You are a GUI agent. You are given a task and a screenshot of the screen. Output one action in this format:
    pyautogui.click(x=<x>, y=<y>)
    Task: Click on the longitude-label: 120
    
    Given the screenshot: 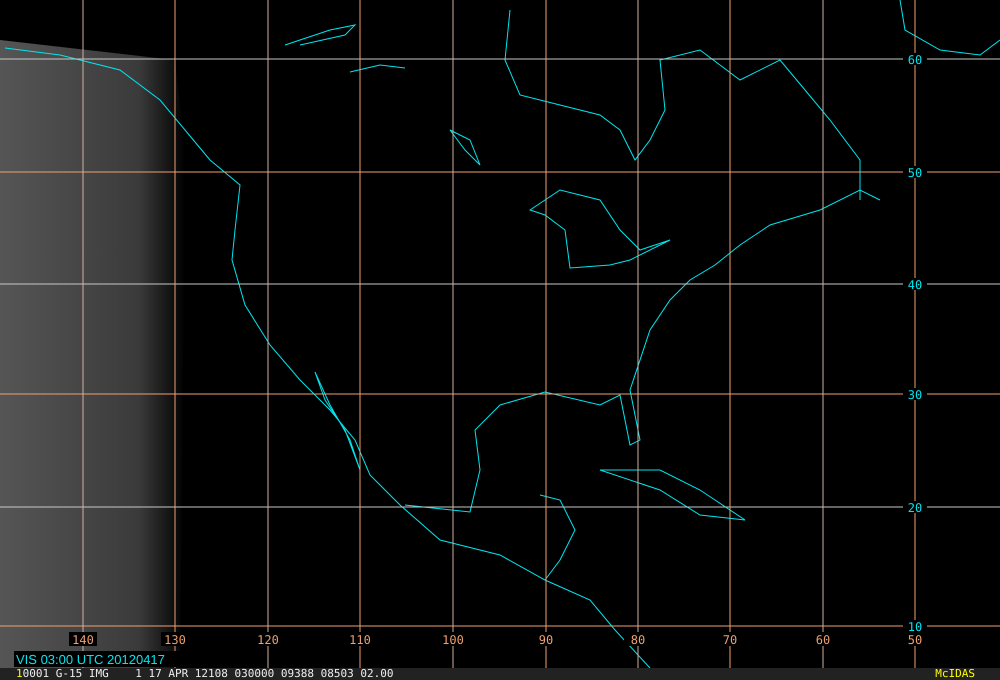 What is the action you would take?
    pyautogui.click(x=268, y=640)
    